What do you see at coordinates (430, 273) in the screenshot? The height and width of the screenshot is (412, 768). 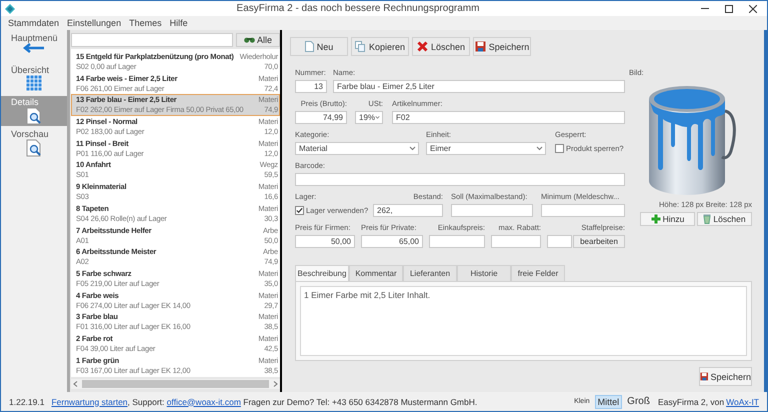 I see `tab: Lieferanten` at bounding box center [430, 273].